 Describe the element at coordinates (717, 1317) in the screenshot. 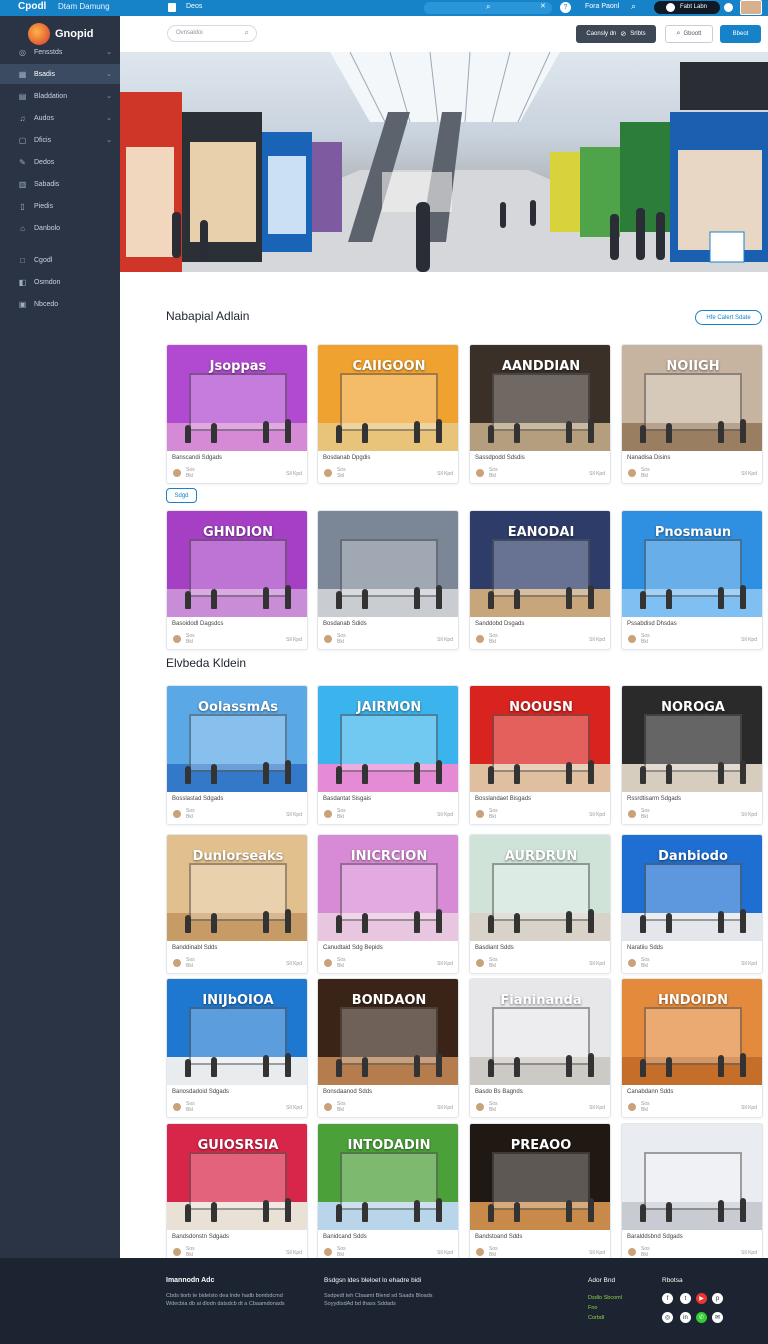

I see `mail-icon: ✉` at that location.